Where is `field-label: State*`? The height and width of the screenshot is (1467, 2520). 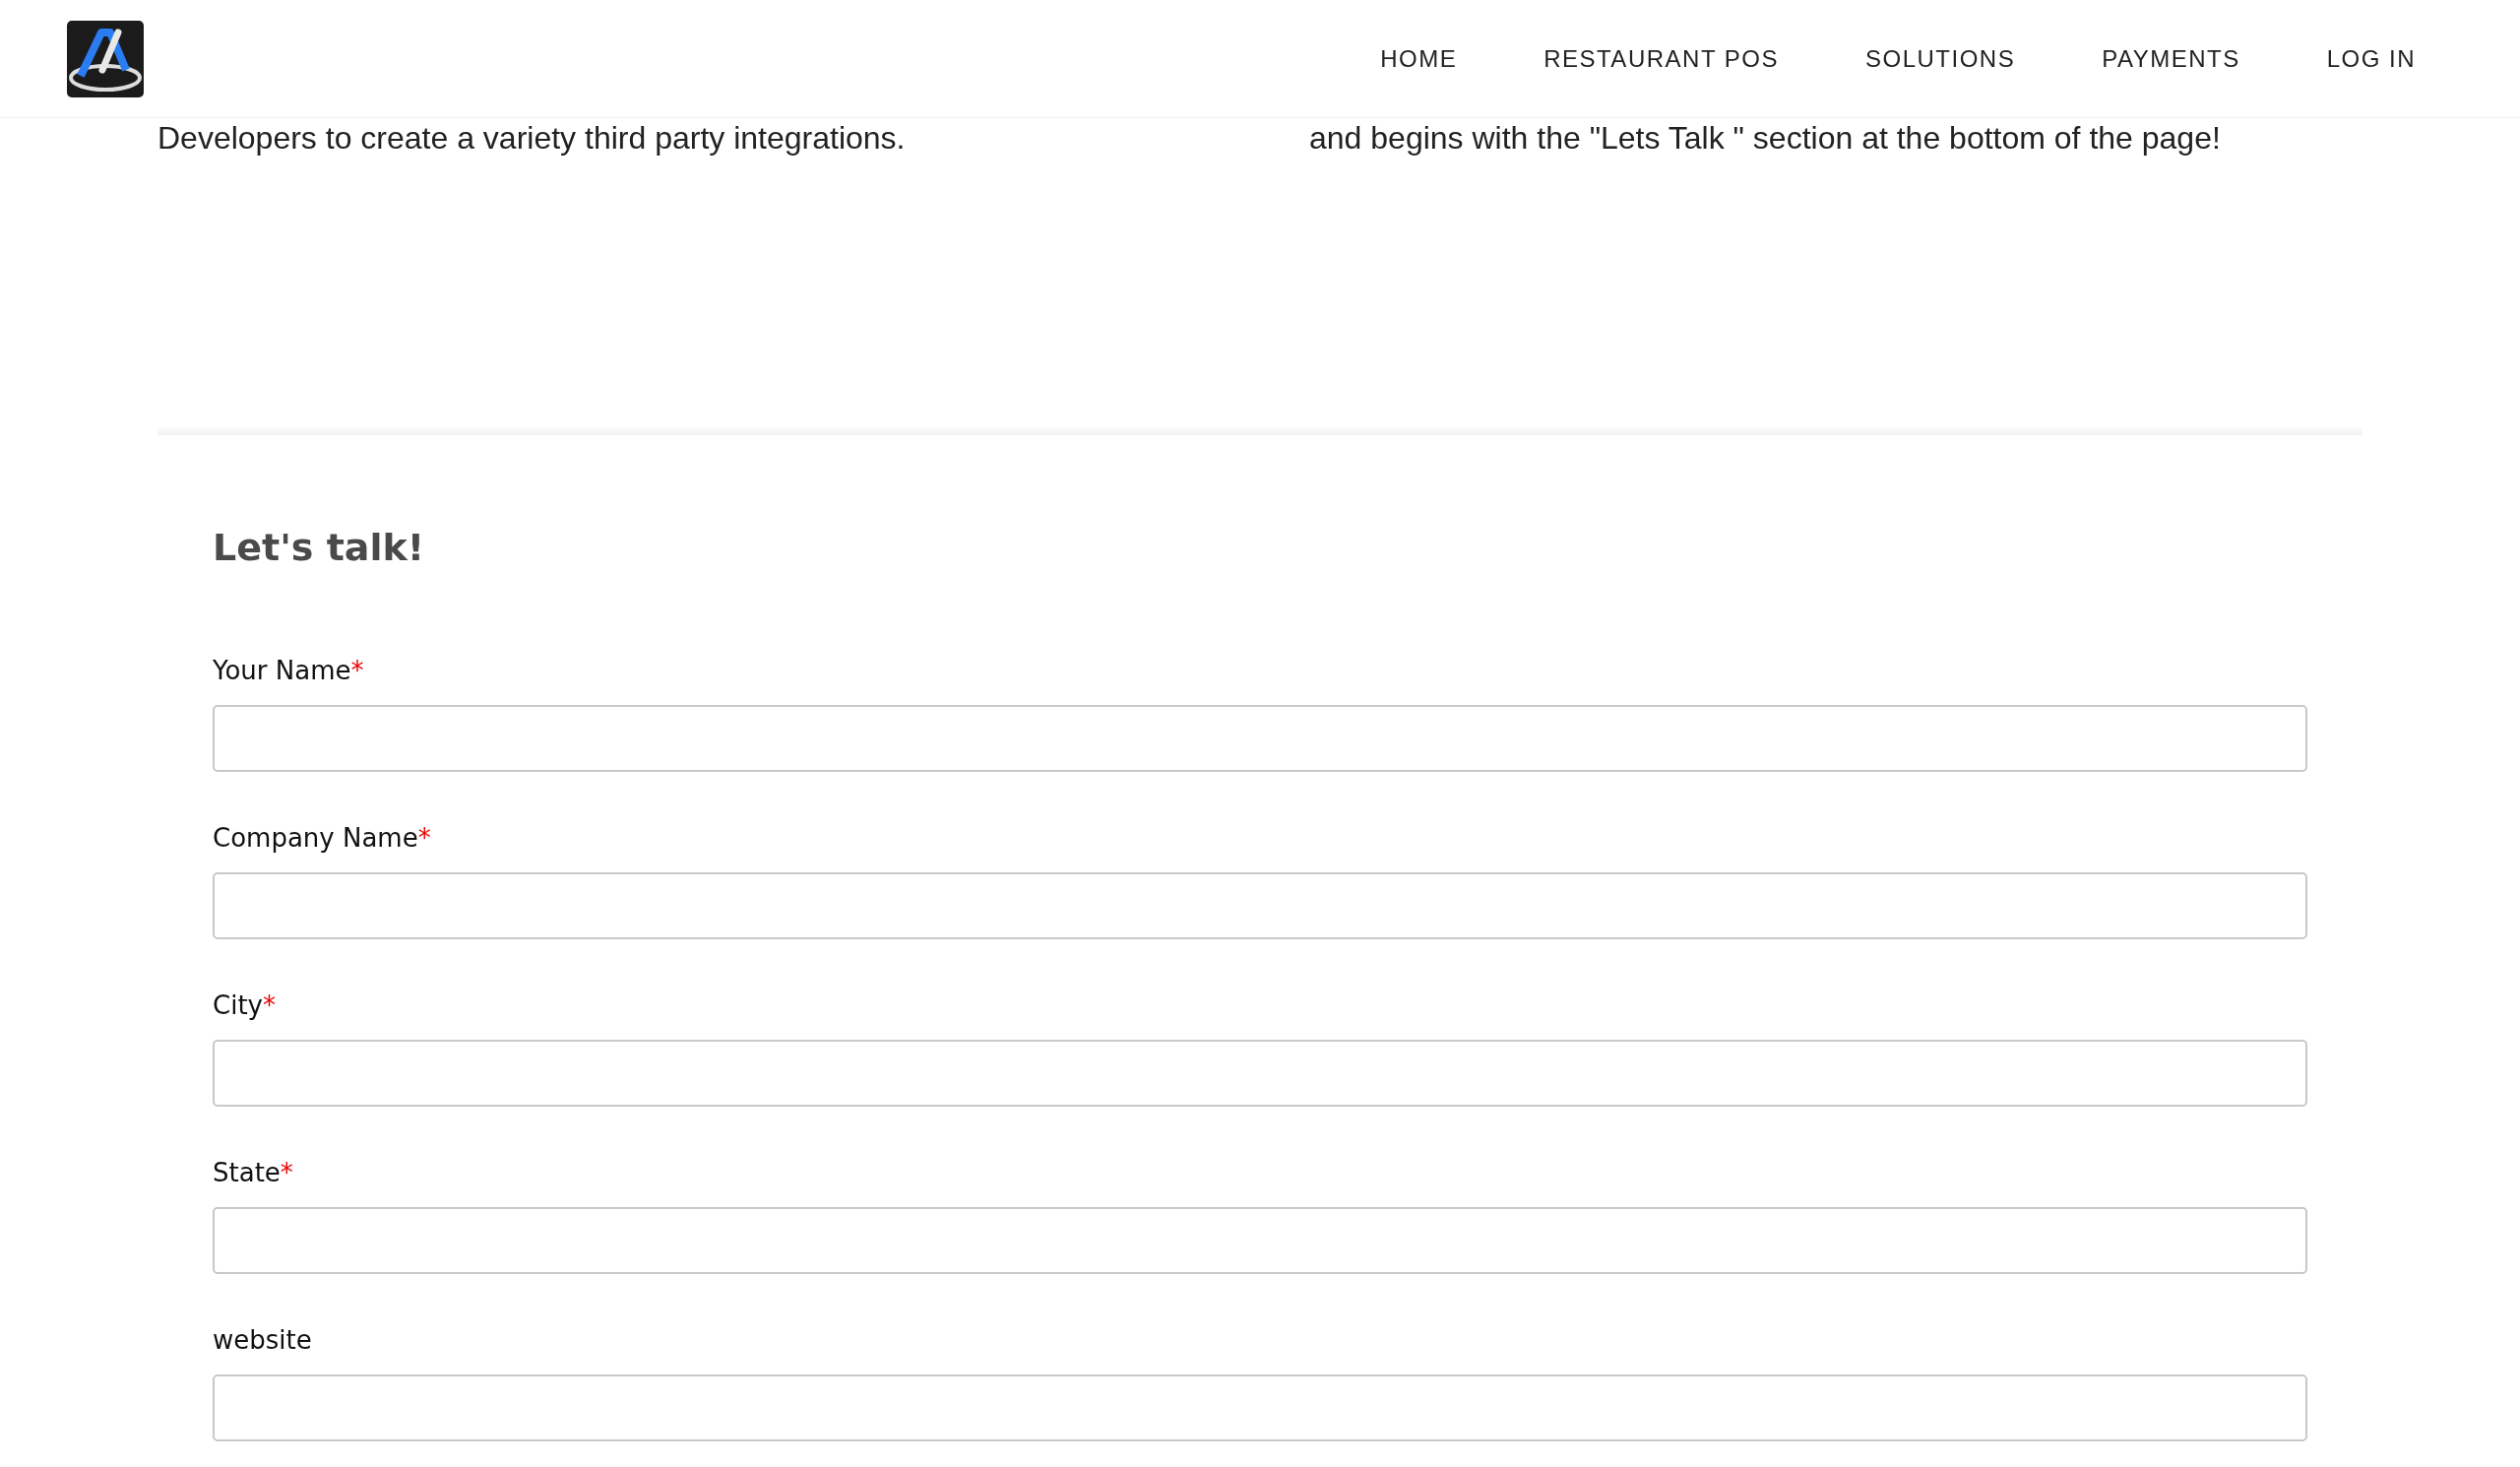 field-label: State* is located at coordinates (253, 1173).